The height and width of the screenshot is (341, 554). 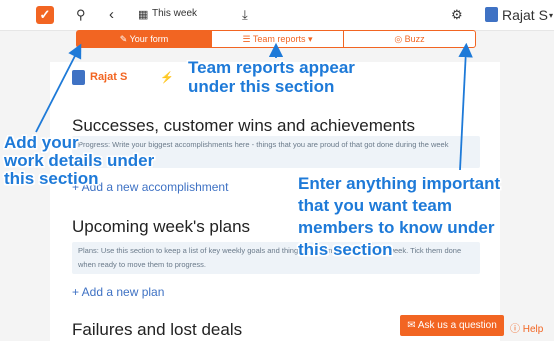 What do you see at coordinates (452, 325) in the screenshot?
I see `ask-question-button: ✉ Ask us a question` at bounding box center [452, 325].